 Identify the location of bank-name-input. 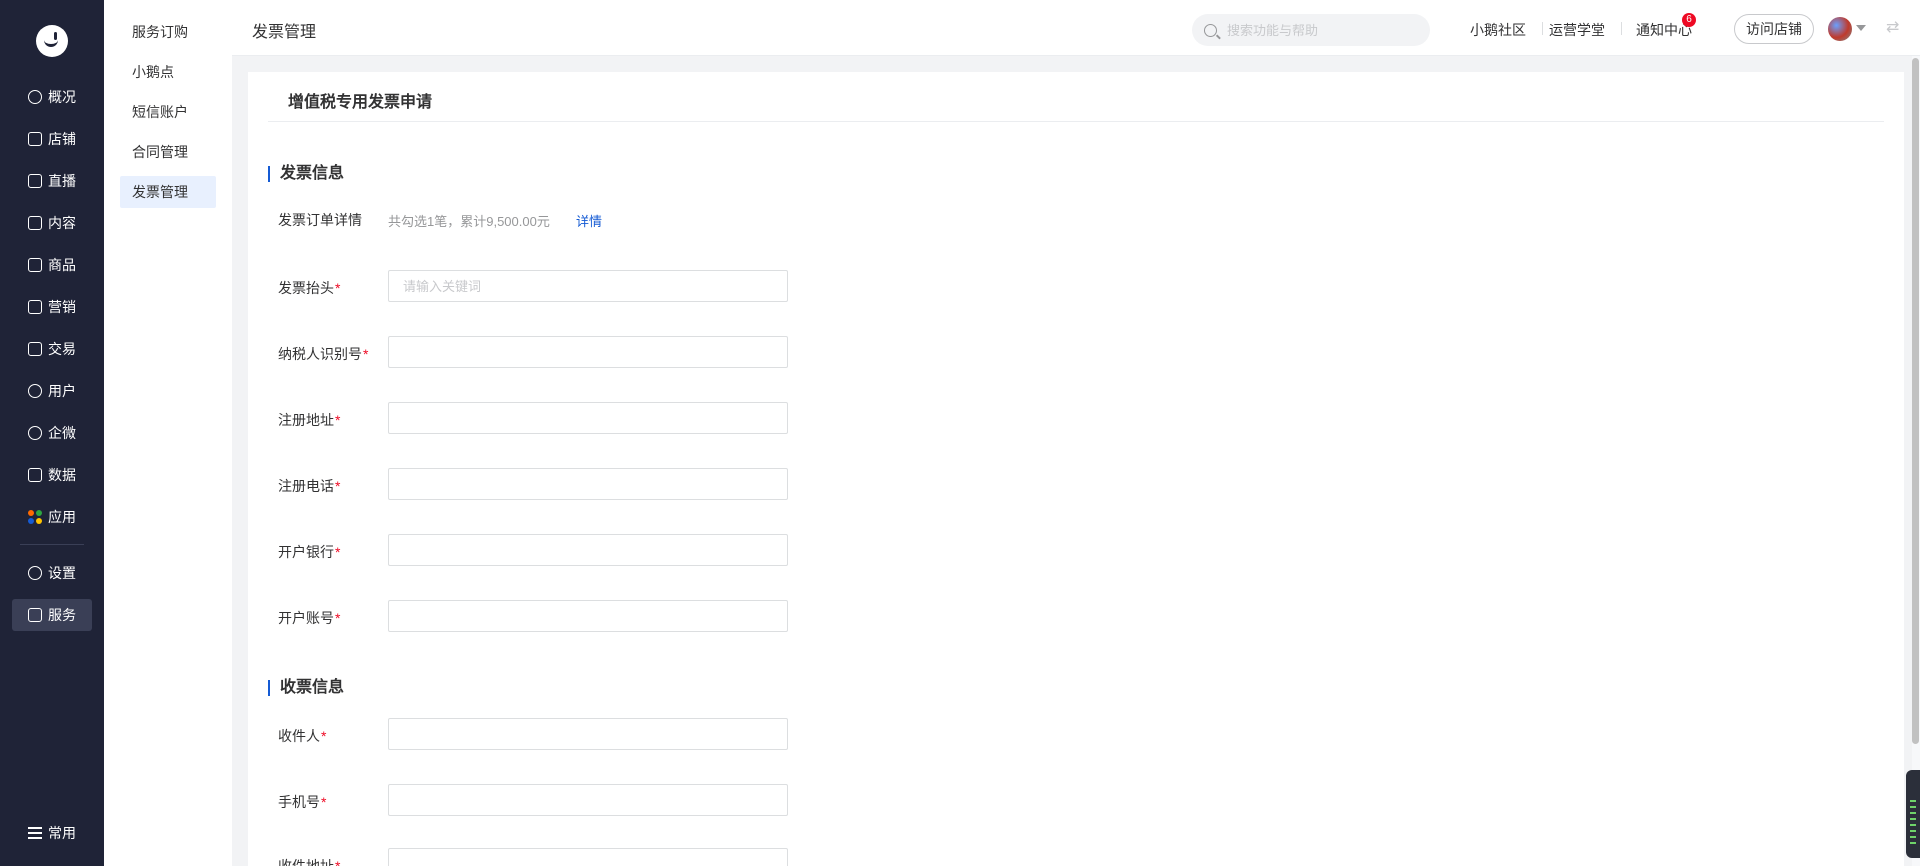
(588, 550).